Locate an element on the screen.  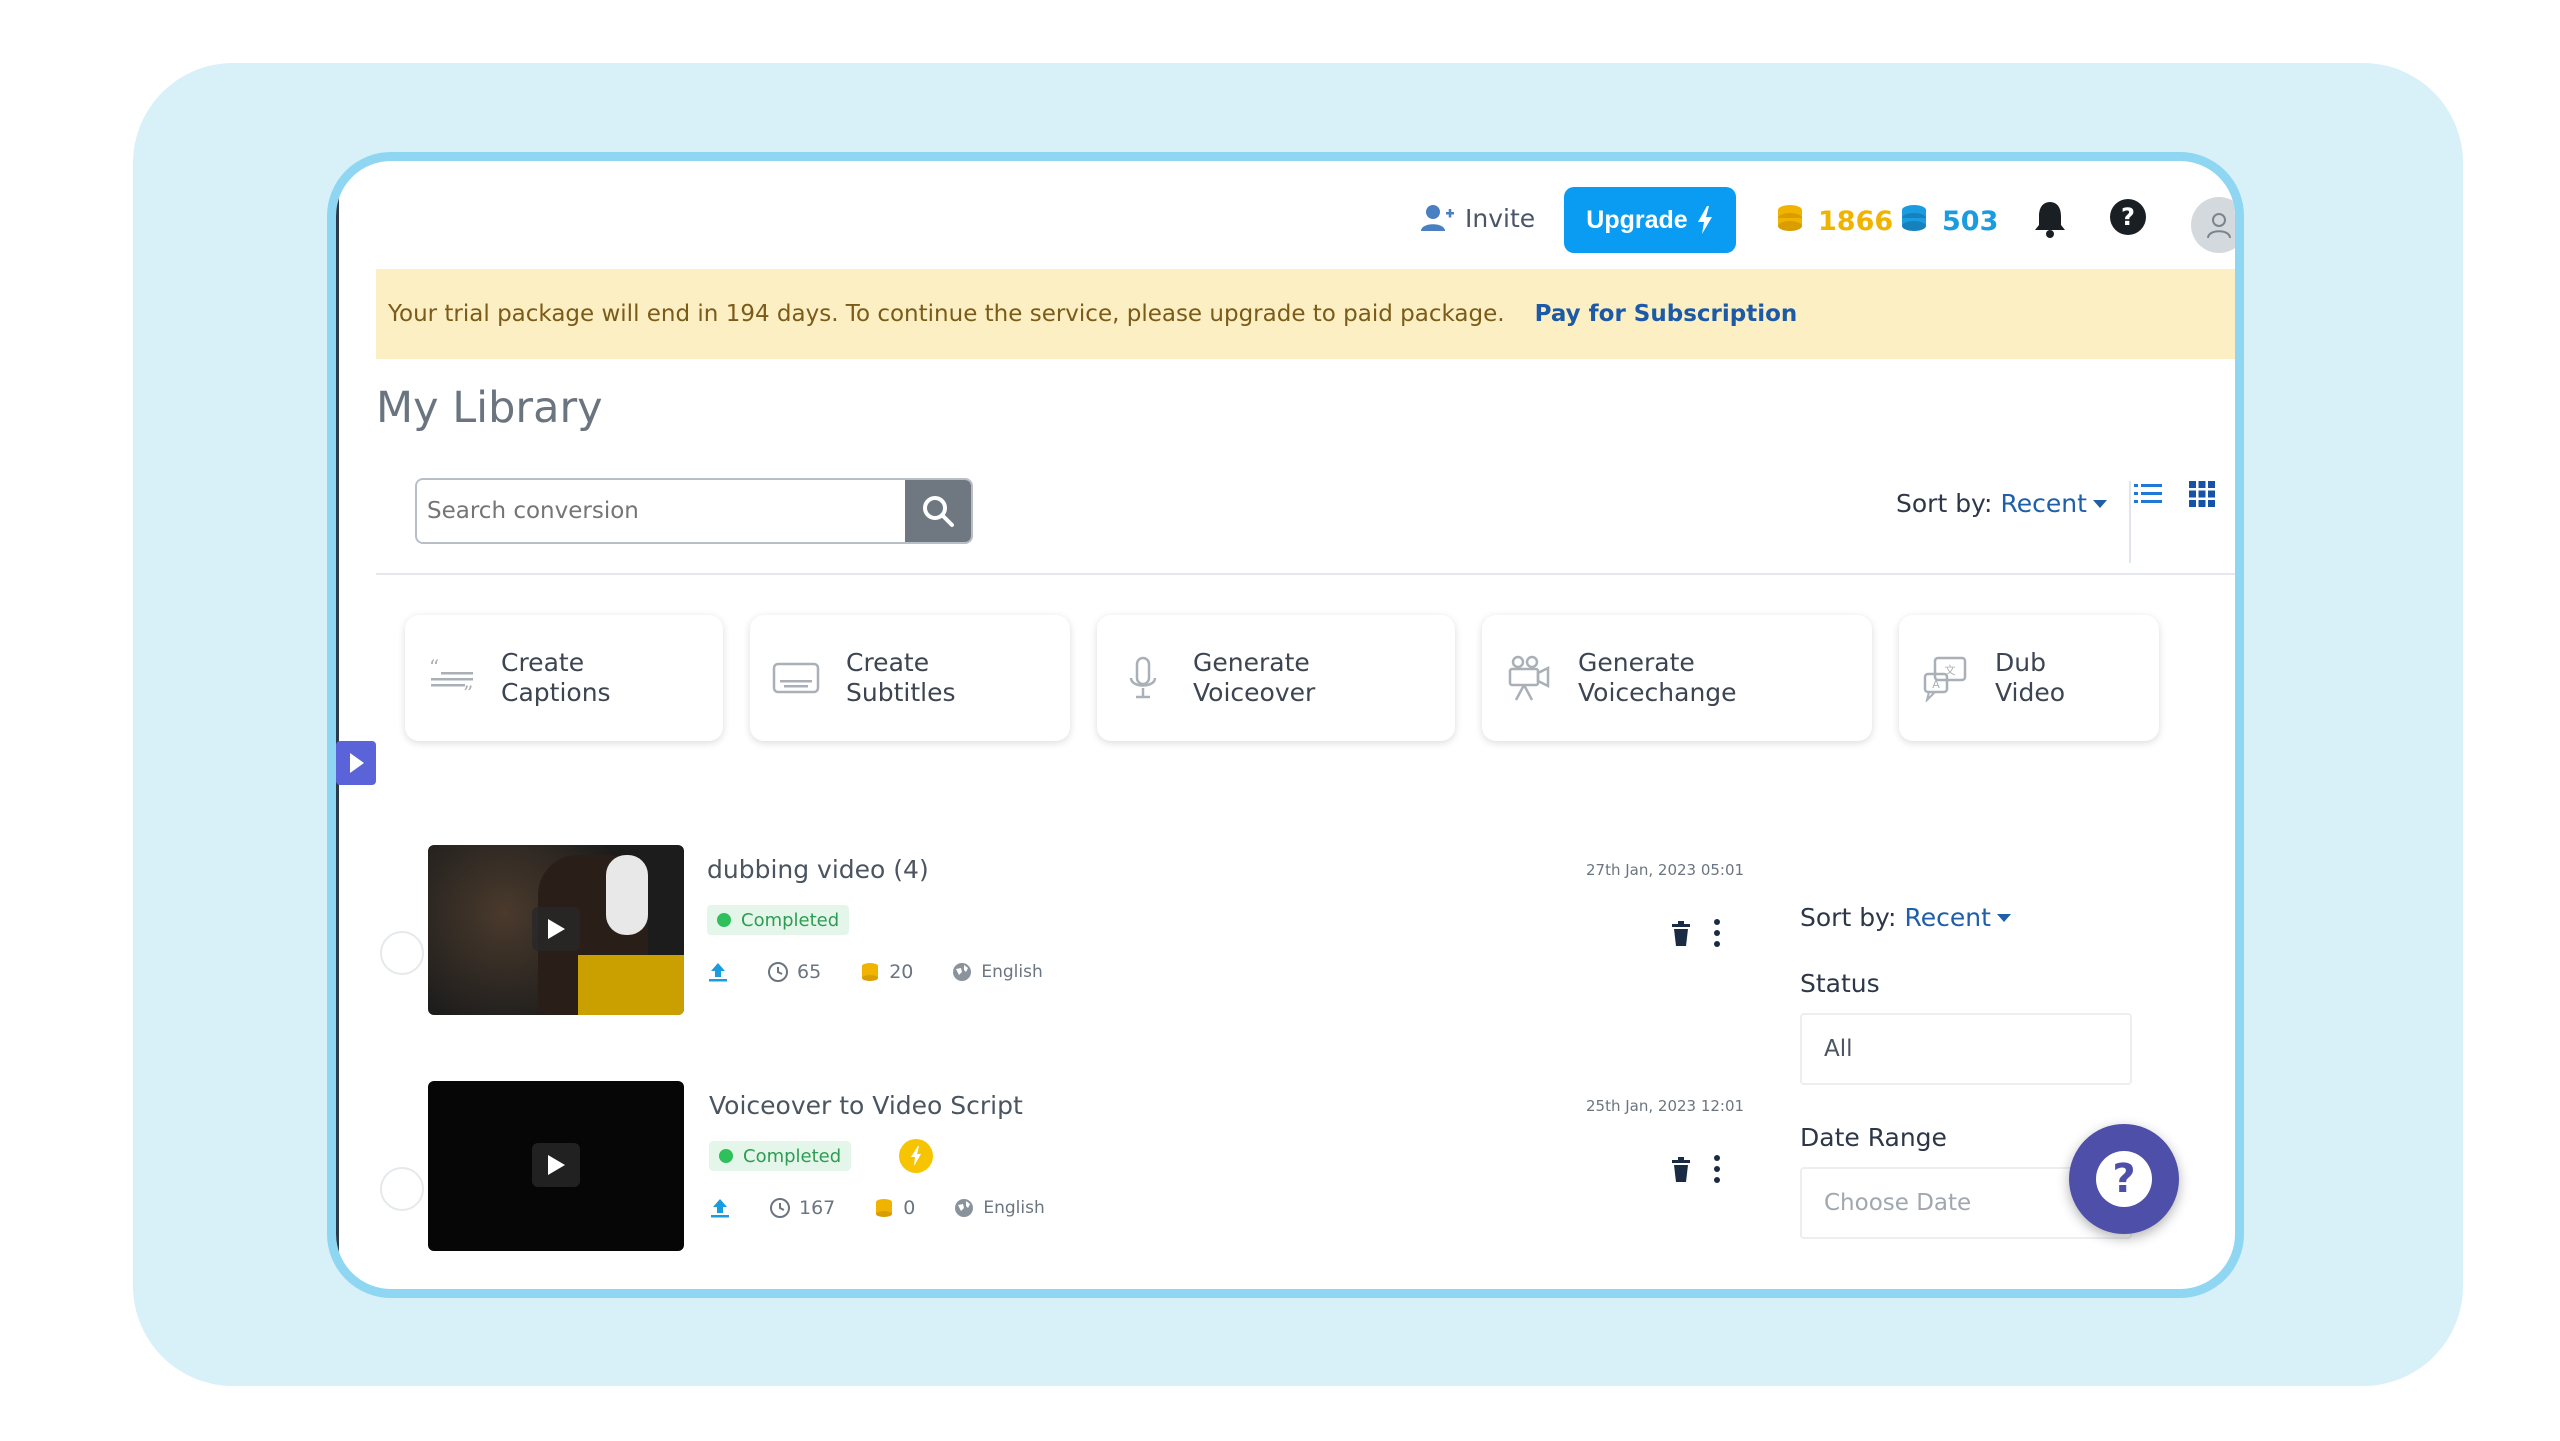
gold-coins-icon is located at coordinates (1790, 221).